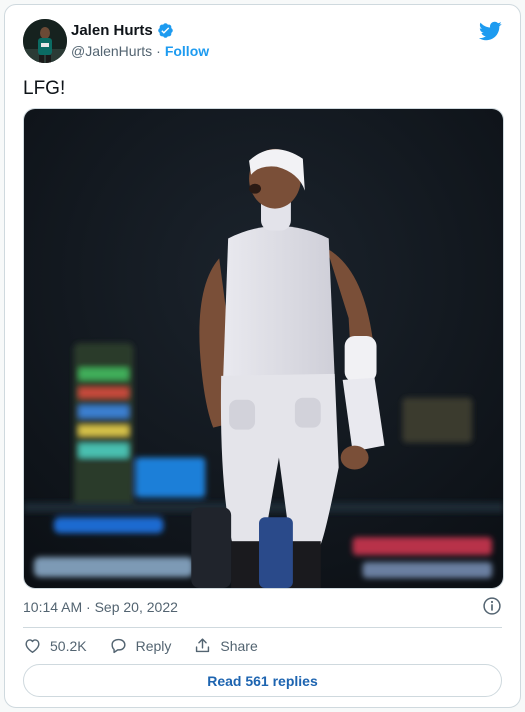 The width and height of the screenshot is (525, 712). What do you see at coordinates (262, 680) in the screenshot?
I see `read-replies-button: Read 561 replies` at bounding box center [262, 680].